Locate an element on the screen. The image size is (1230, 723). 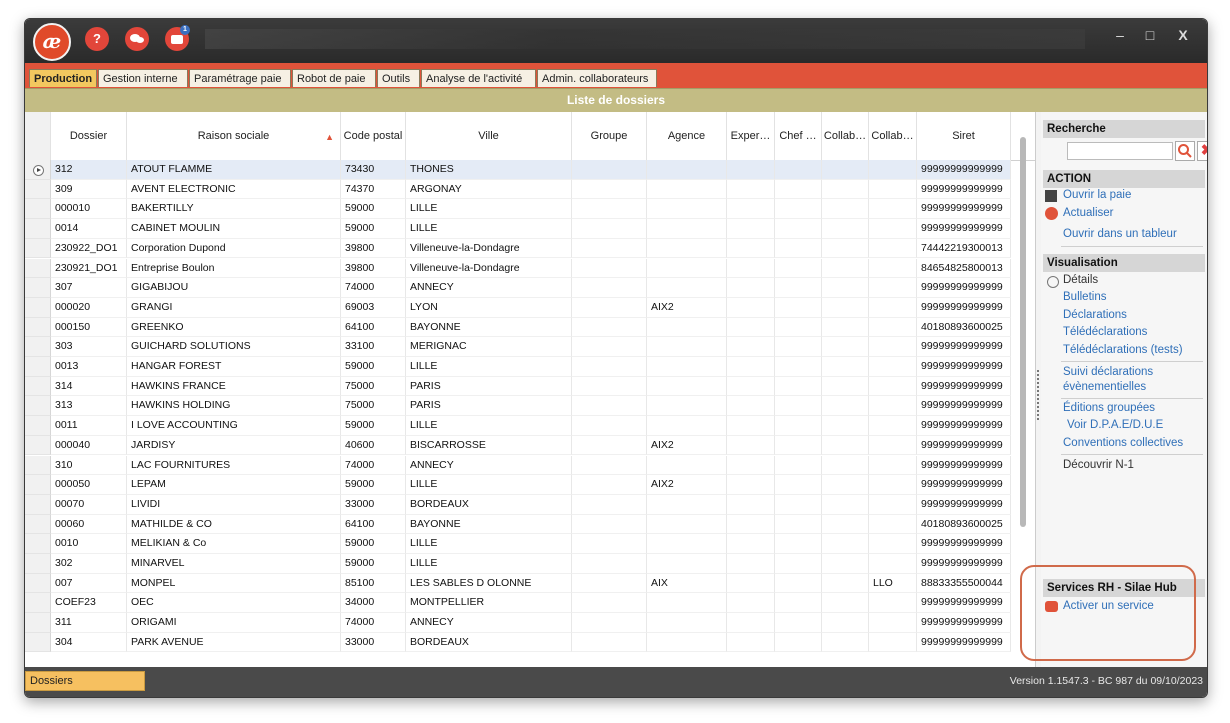
cell-dossier: 0014 is located at coordinates (89, 229).